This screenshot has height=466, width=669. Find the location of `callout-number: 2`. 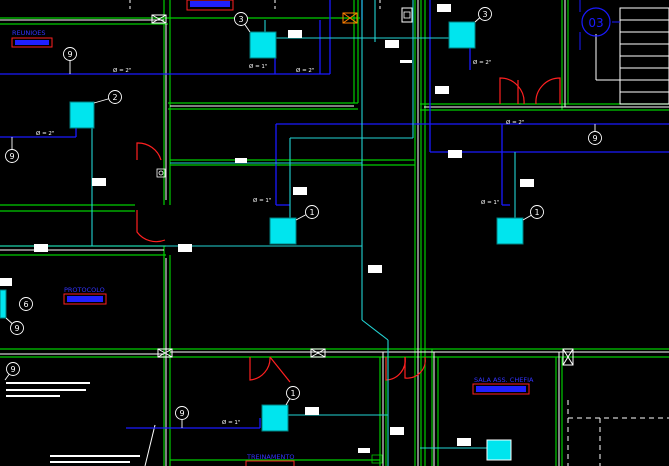

callout-number: 2 is located at coordinates (114, 97).